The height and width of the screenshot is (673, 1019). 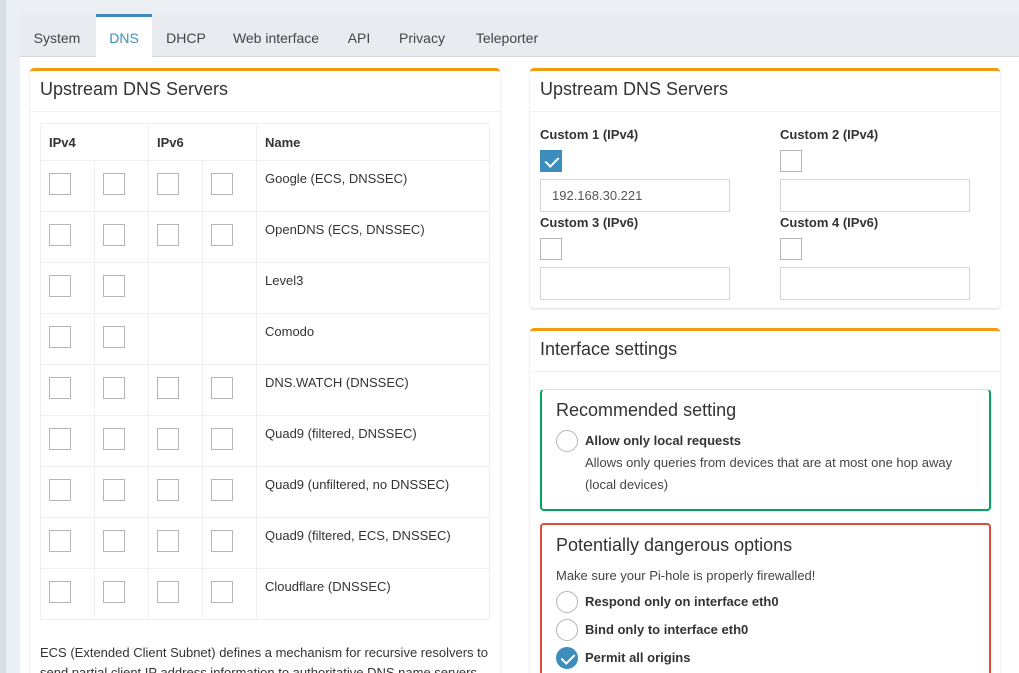 I want to click on sidebar-edge, so click(x=3, y=336).